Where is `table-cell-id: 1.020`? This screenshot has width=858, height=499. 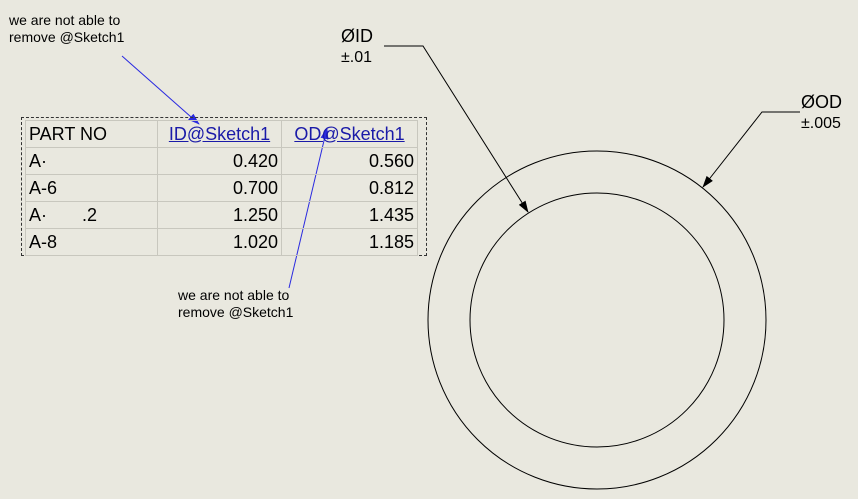 table-cell-id: 1.020 is located at coordinates (219, 242).